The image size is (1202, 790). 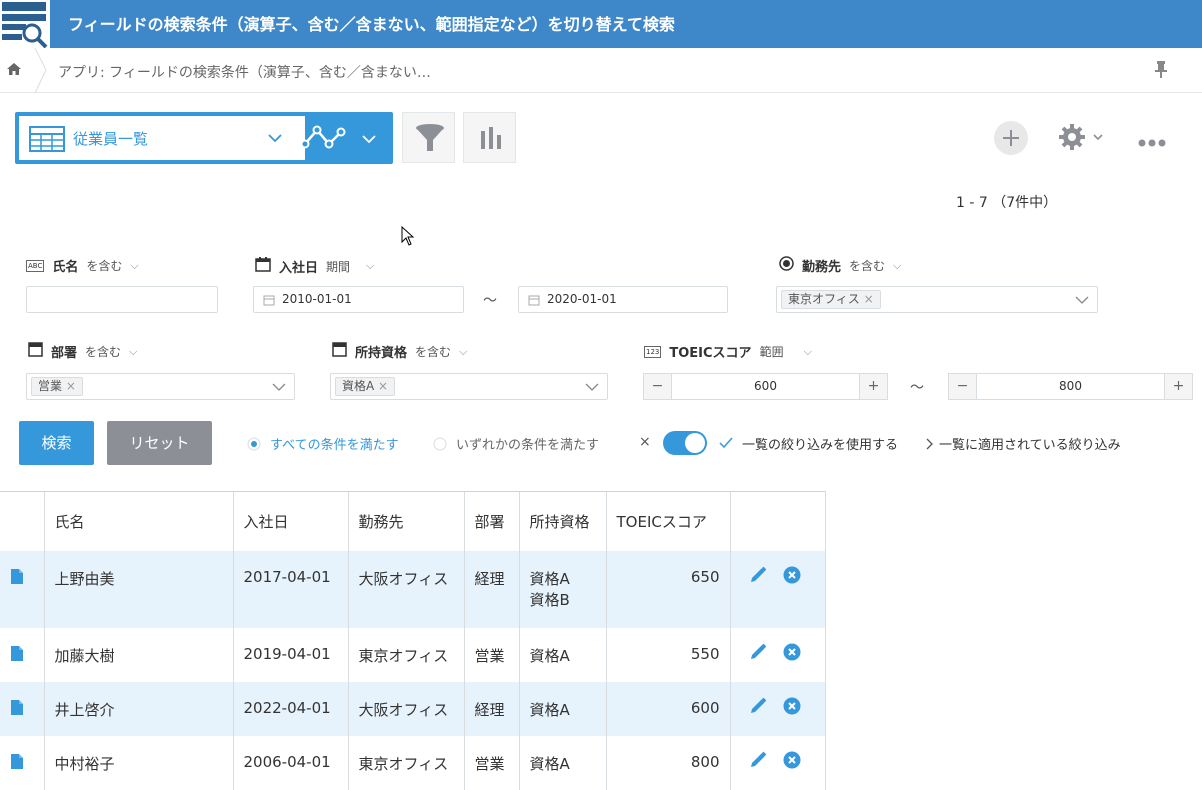 What do you see at coordinates (695, 443) in the screenshot?
I see `toggle-knob` at bounding box center [695, 443].